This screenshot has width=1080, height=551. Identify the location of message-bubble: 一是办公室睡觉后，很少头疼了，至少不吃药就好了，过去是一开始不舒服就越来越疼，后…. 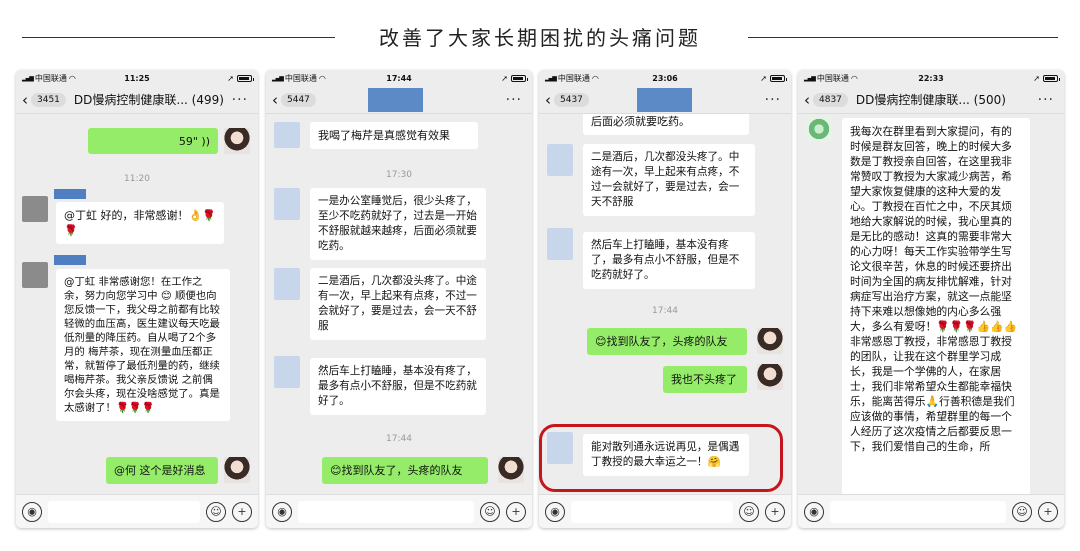
(398, 224).